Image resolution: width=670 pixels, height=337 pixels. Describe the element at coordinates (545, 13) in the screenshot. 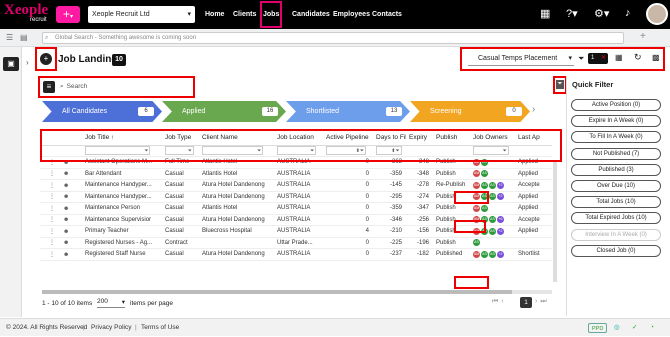

I see `calendar-icon: ▦` at that location.